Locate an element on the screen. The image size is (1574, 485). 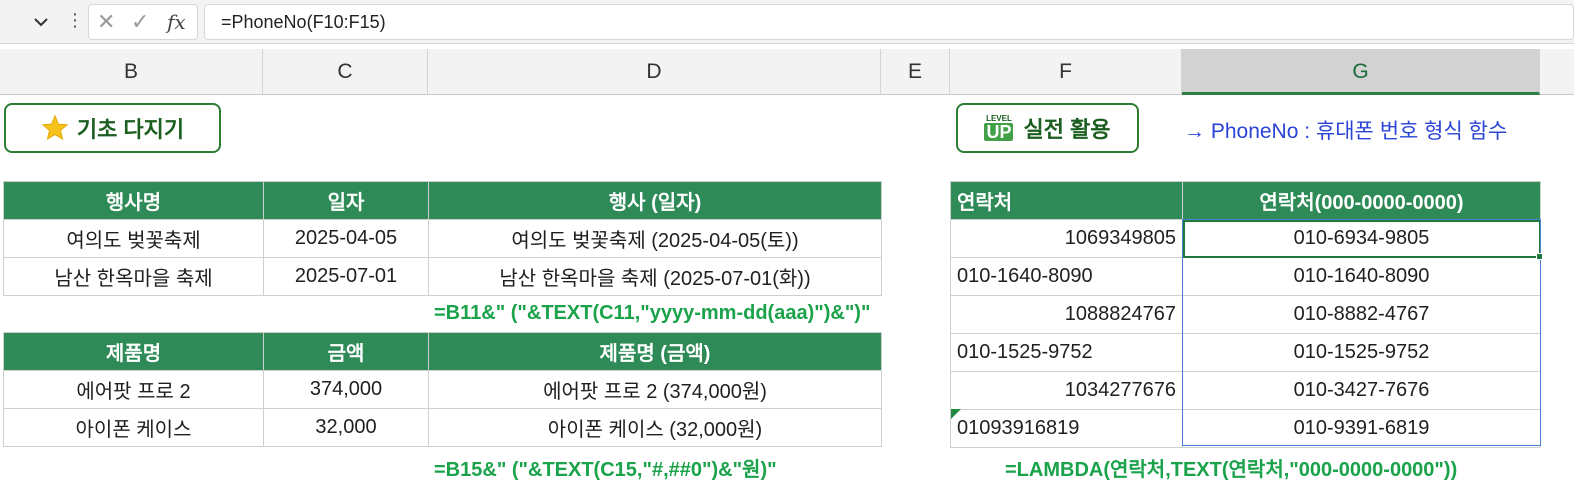
table-row: 아이폰 케이스 32,000 아이폰 케이스 (32,000원) is located at coordinates (442, 427).